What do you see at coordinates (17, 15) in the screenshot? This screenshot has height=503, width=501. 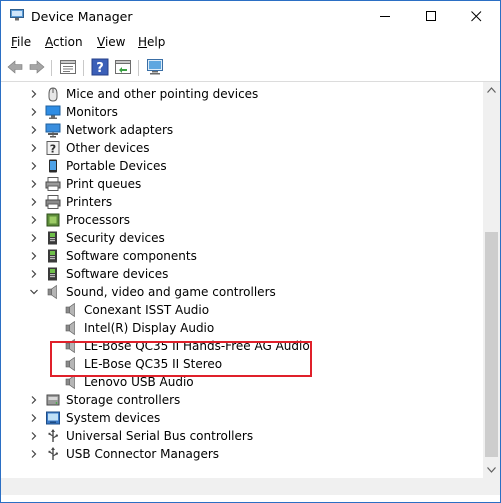 I see `device-manager-icon` at bounding box center [17, 15].